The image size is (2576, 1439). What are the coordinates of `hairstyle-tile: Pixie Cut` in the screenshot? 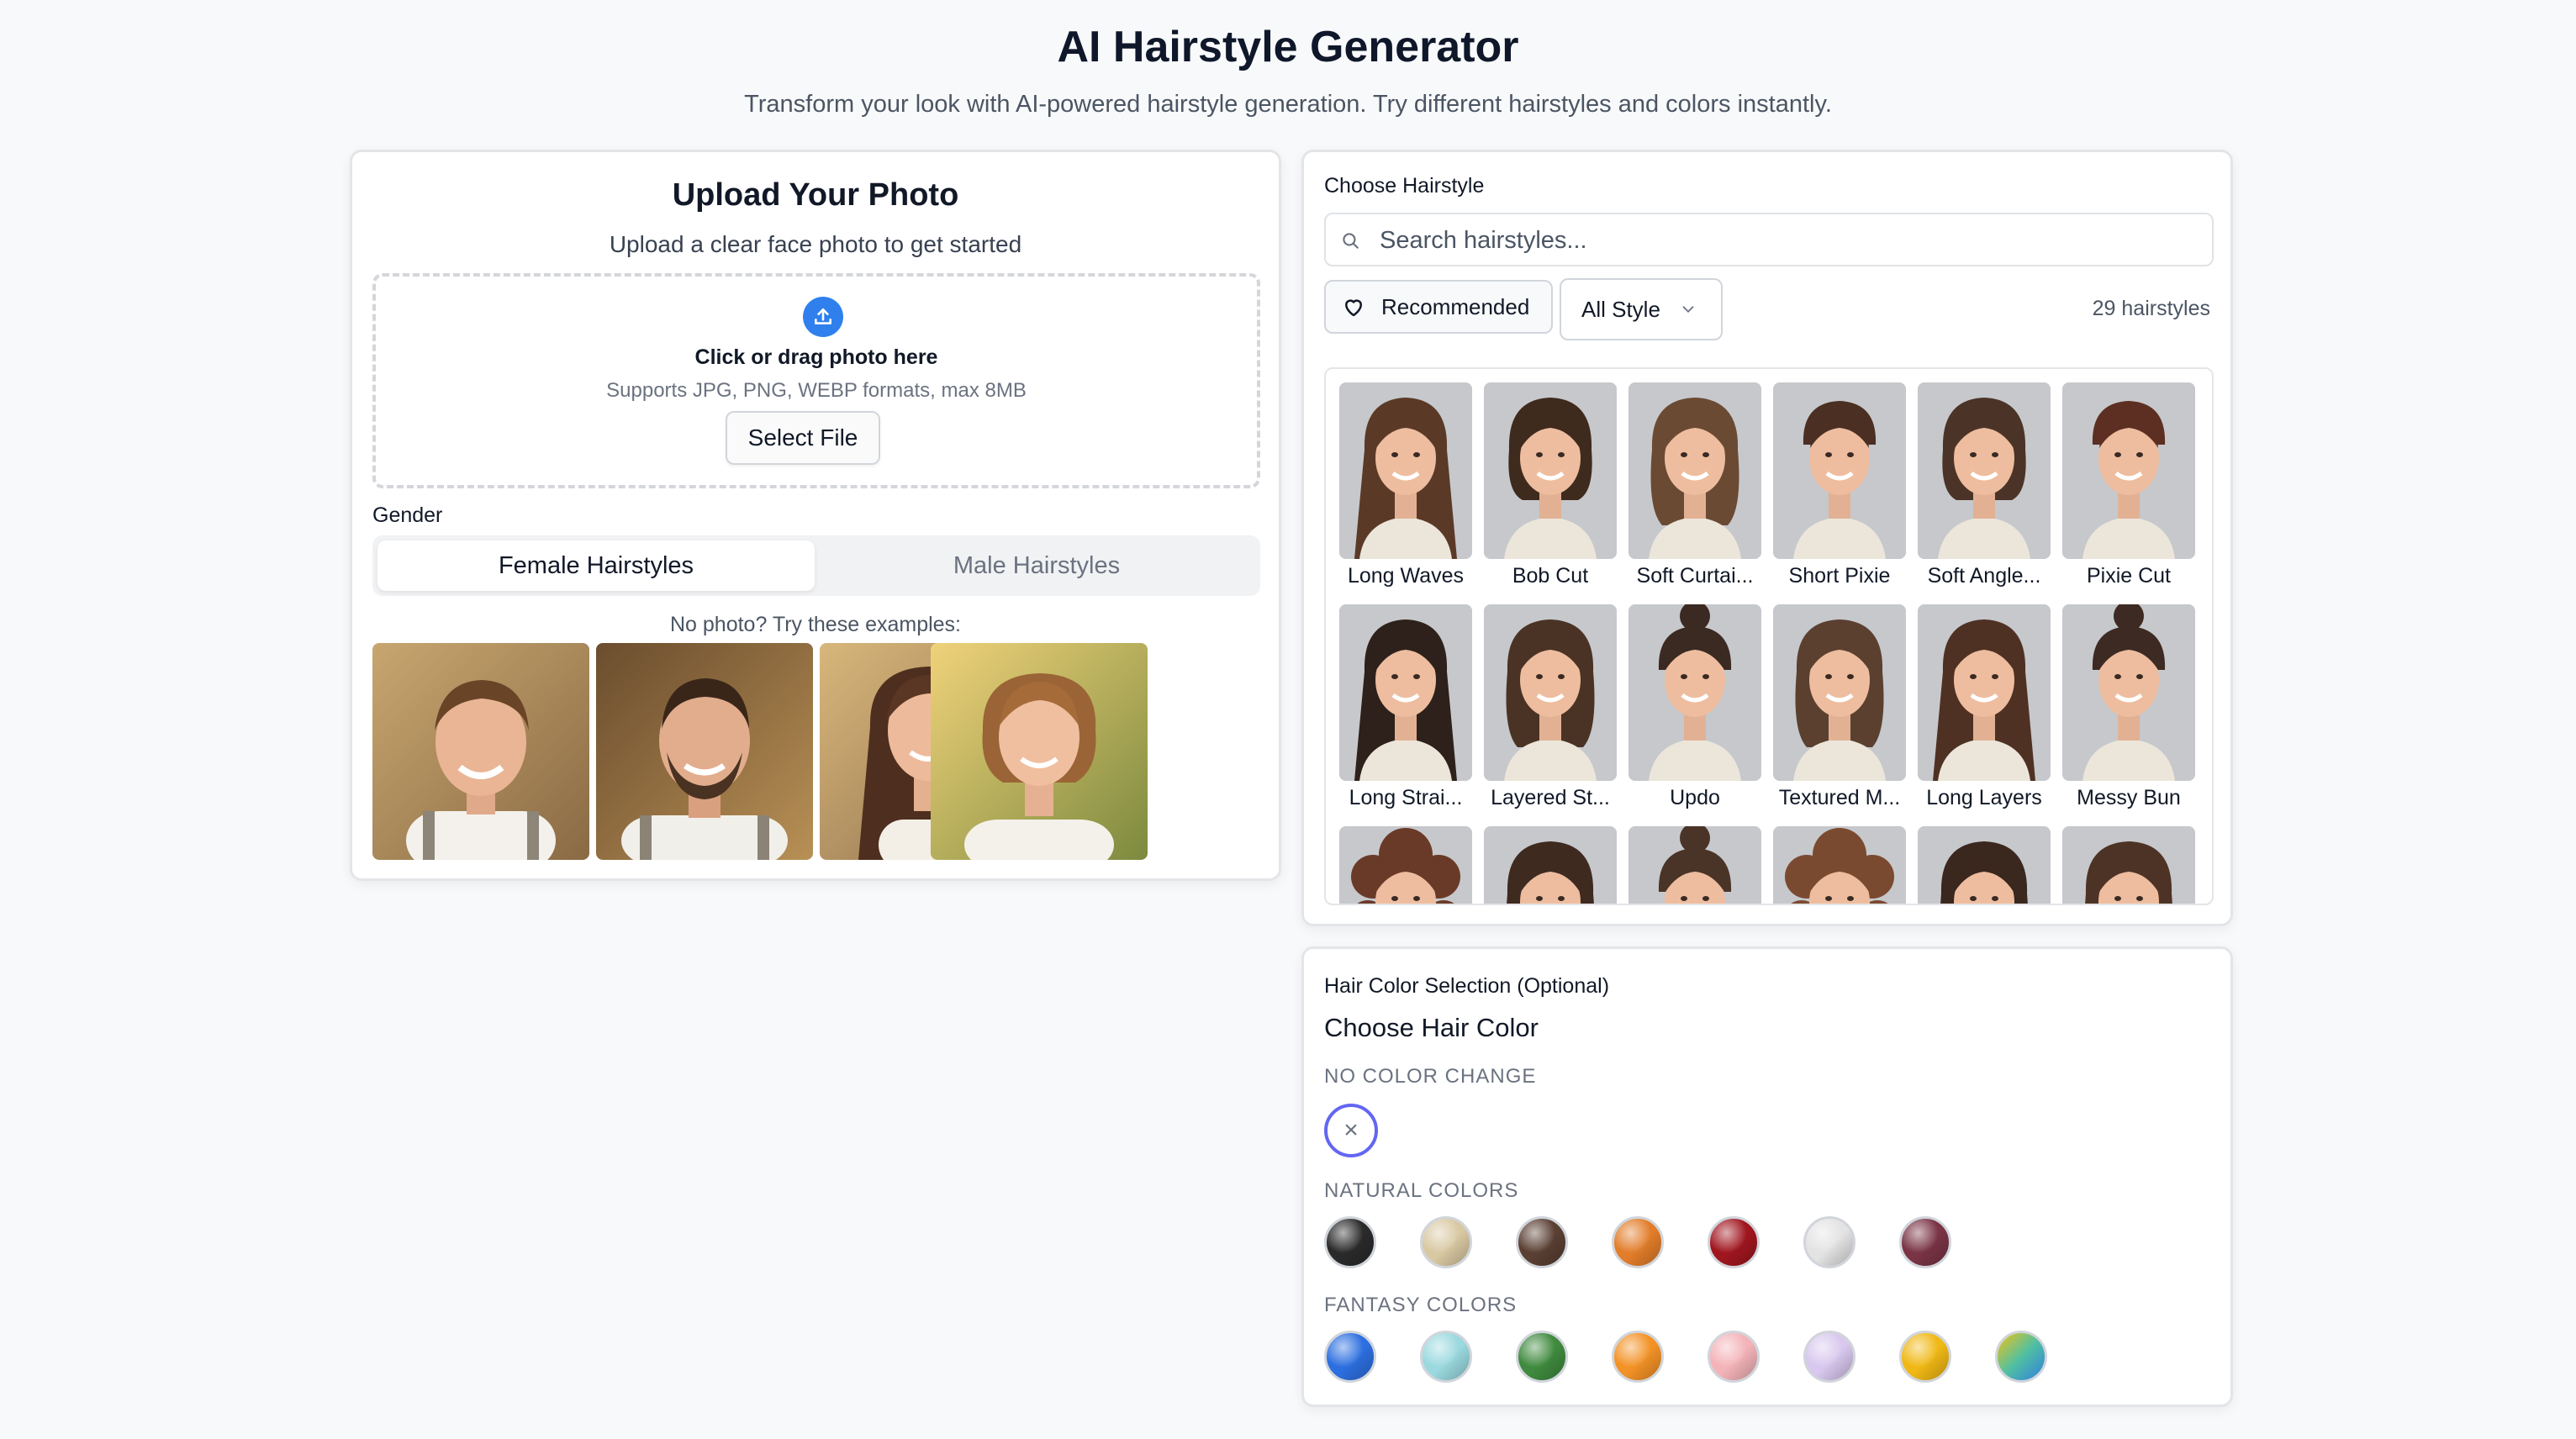 It's located at (2128, 485).